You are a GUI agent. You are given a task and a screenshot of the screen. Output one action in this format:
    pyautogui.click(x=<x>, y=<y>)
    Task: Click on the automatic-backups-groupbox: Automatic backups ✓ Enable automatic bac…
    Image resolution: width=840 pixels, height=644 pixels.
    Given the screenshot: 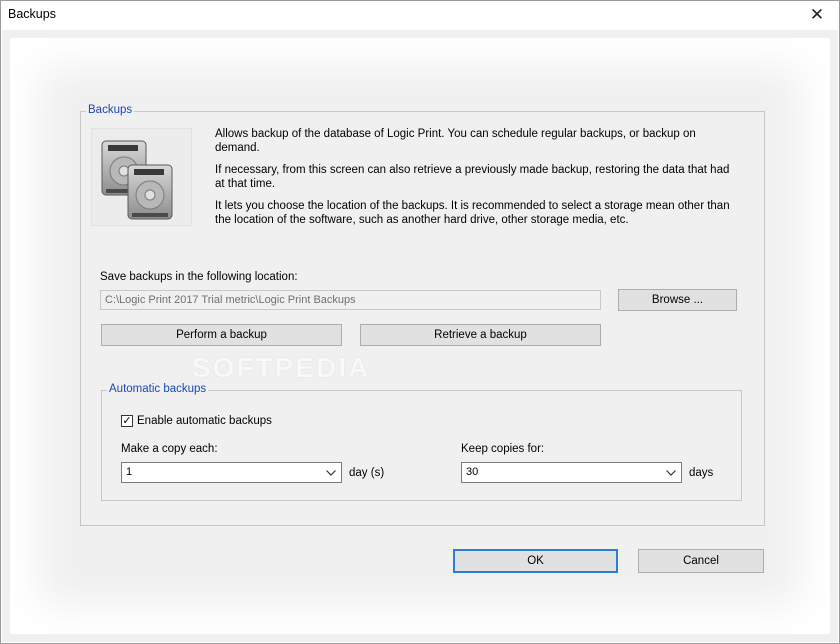 What is the action you would take?
    pyautogui.click(x=421, y=442)
    